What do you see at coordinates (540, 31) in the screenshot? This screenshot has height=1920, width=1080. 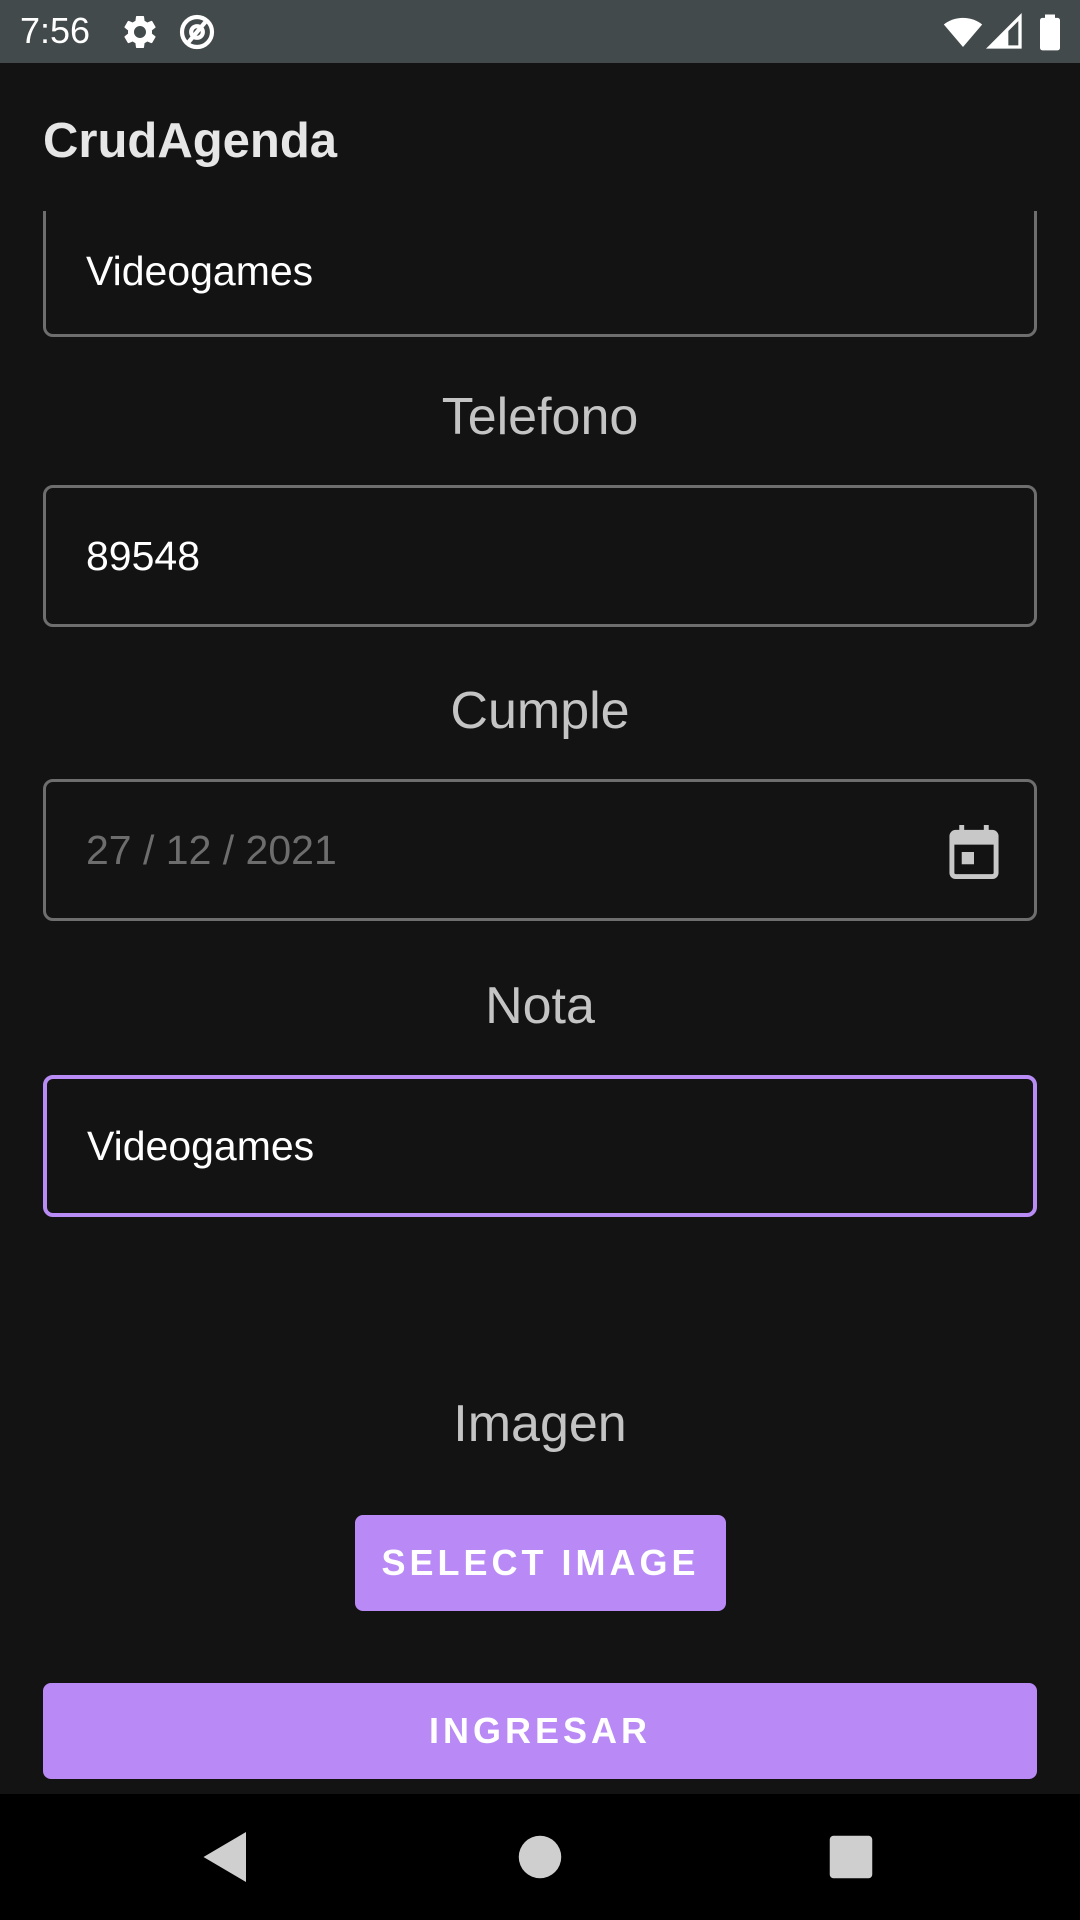 I see `status-bar: 7:56` at bounding box center [540, 31].